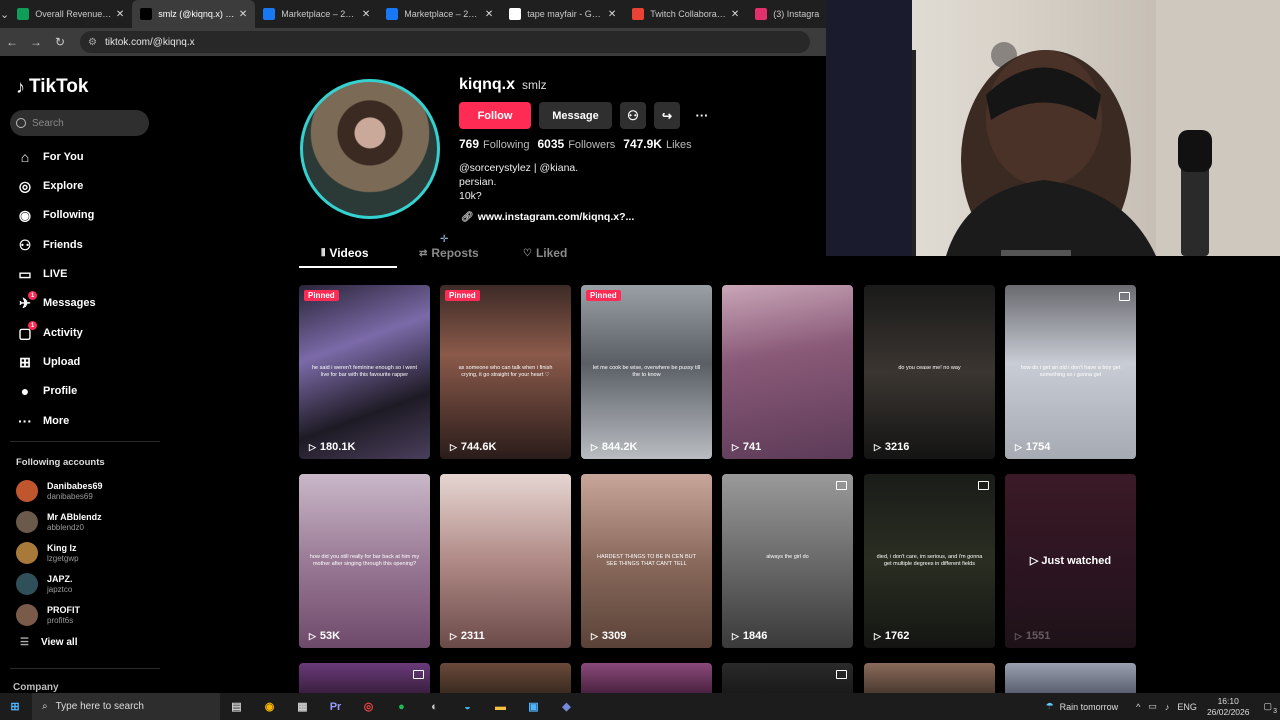 The width and height of the screenshot is (1280, 720). Describe the element at coordinates (505, 561) in the screenshot. I see `video-thumbnail: ▷ 2311` at that location.